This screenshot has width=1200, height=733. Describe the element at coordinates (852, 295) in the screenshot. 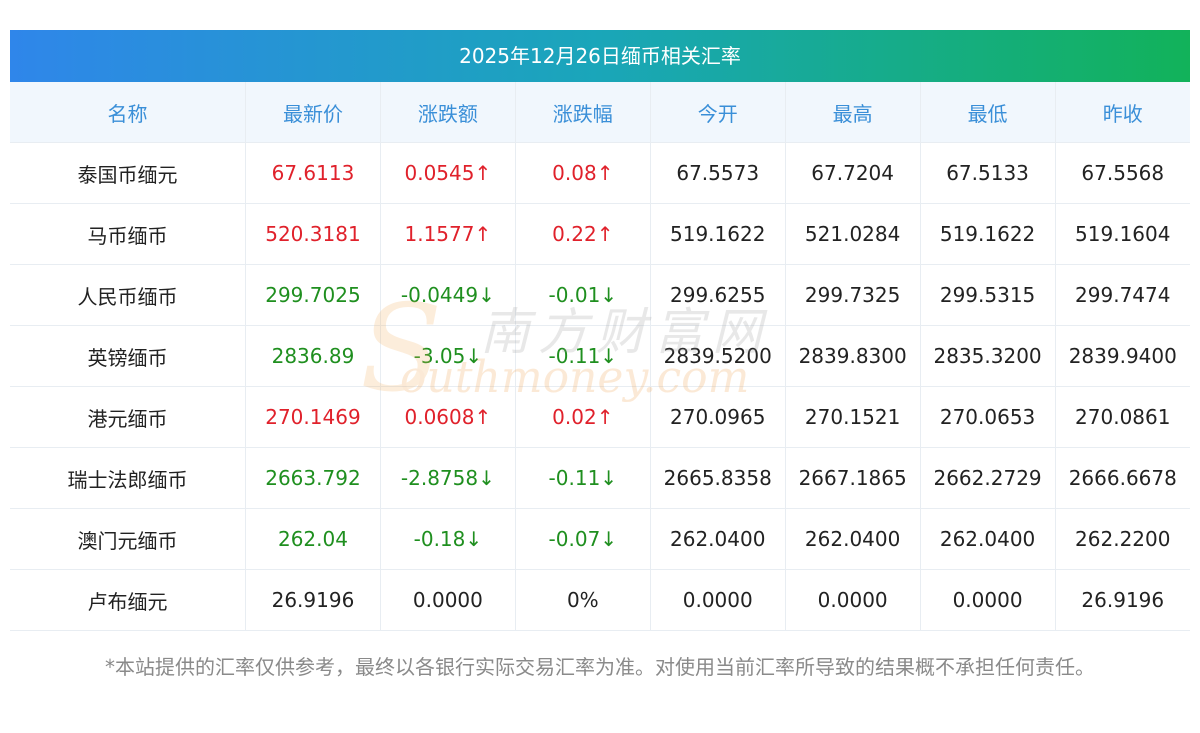

I see `cell-high: 299.7325` at that location.